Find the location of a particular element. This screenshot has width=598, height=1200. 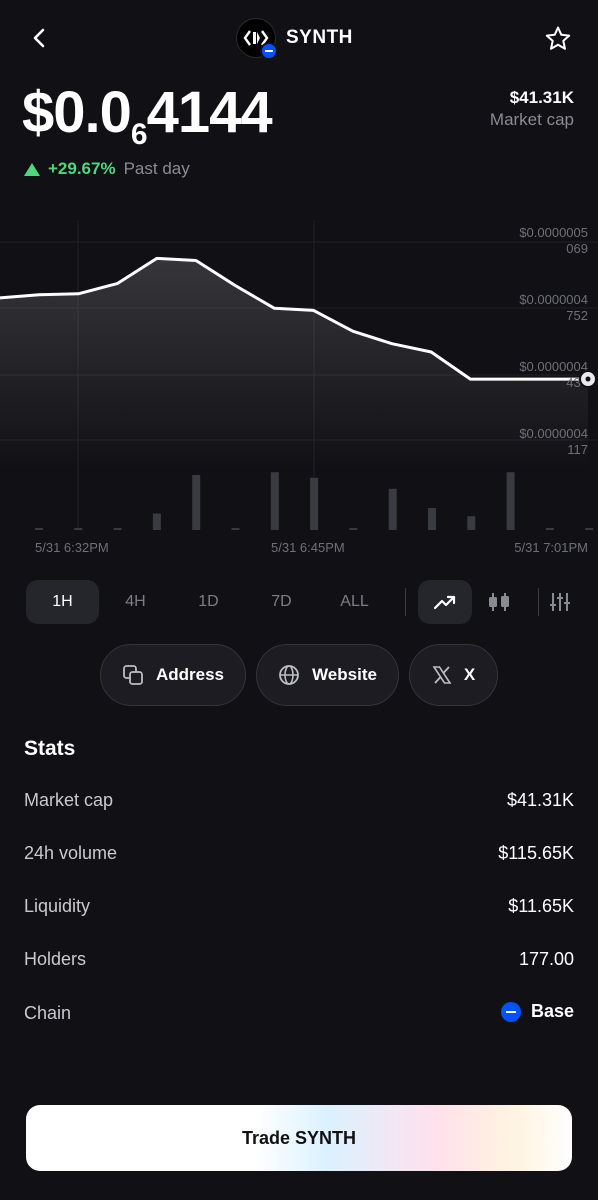

website-button: Website is located at coordinates (327, 675).